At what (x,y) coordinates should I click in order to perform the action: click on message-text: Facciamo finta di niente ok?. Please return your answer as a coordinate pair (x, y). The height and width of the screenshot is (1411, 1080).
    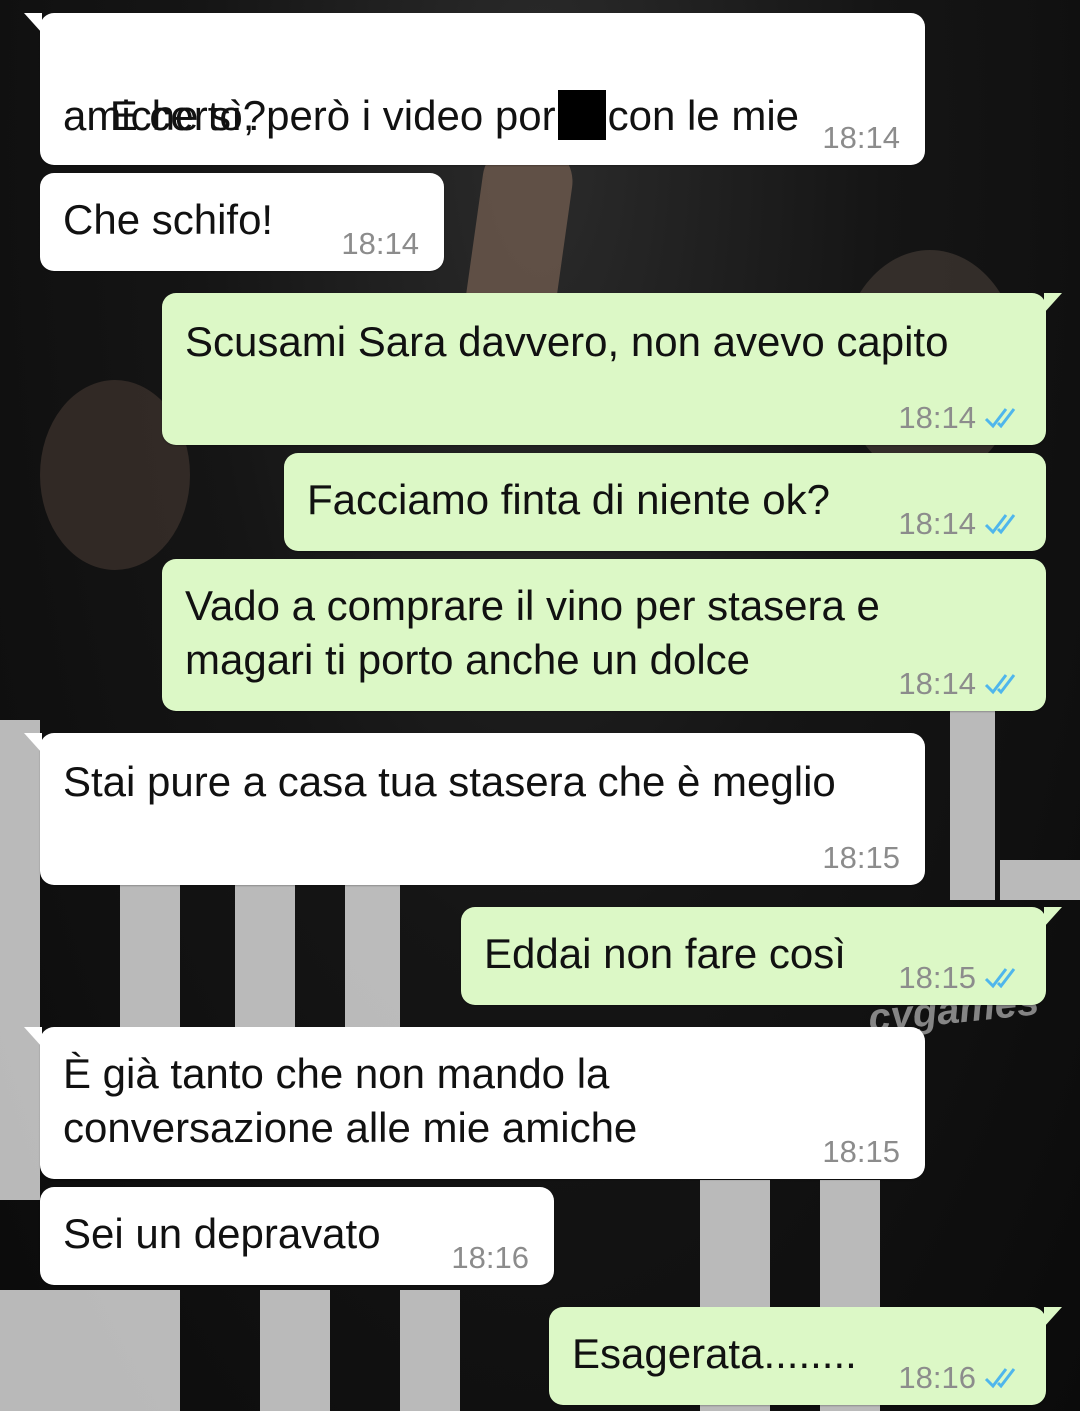
    Looking at the image, I should click on (568, 499).